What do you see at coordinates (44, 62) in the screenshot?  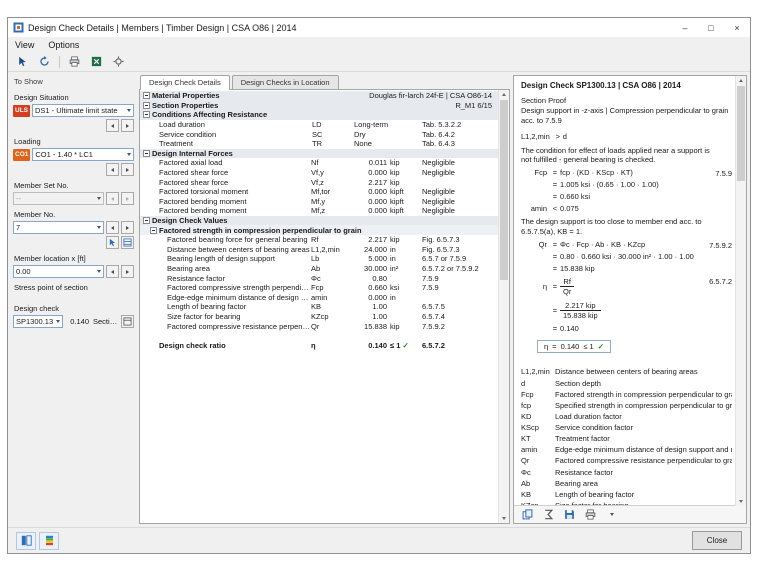 I see `refresh-icon` at bounding box center [44, 62].